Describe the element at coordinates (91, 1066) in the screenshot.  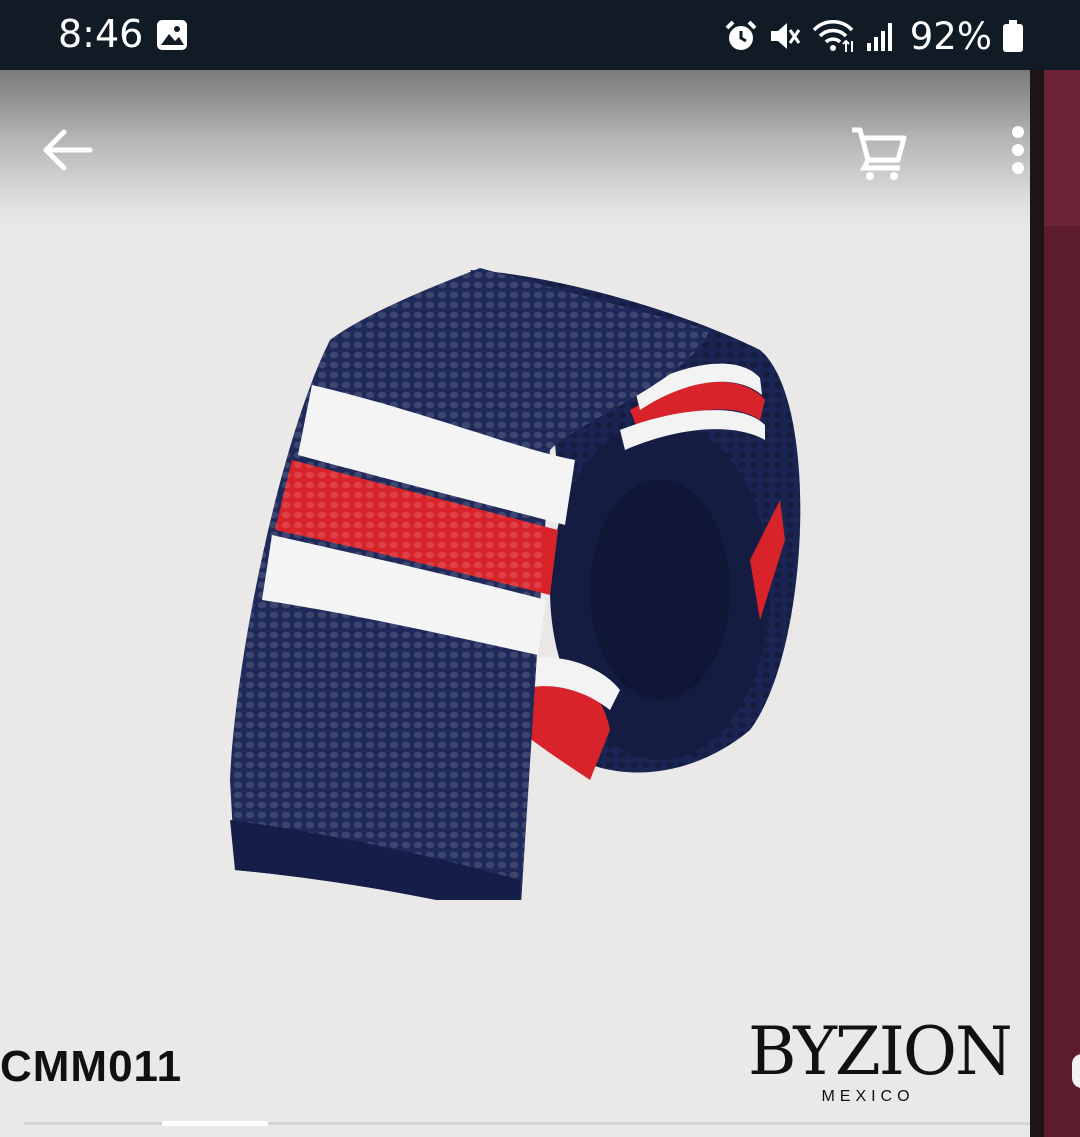
I see `product-sku: CMM011` at that location.